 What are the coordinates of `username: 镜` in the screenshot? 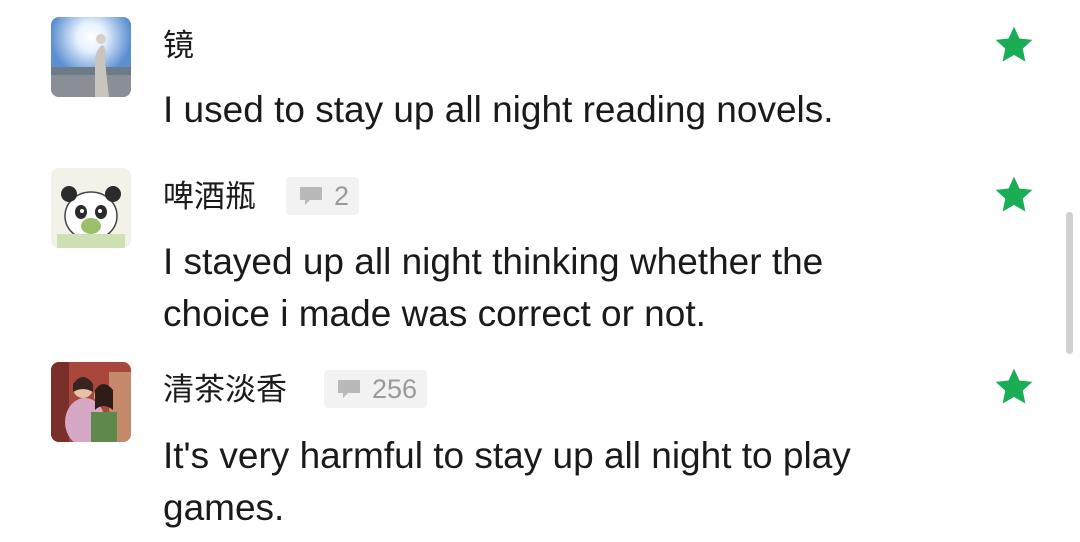 It's located at (178, 46).